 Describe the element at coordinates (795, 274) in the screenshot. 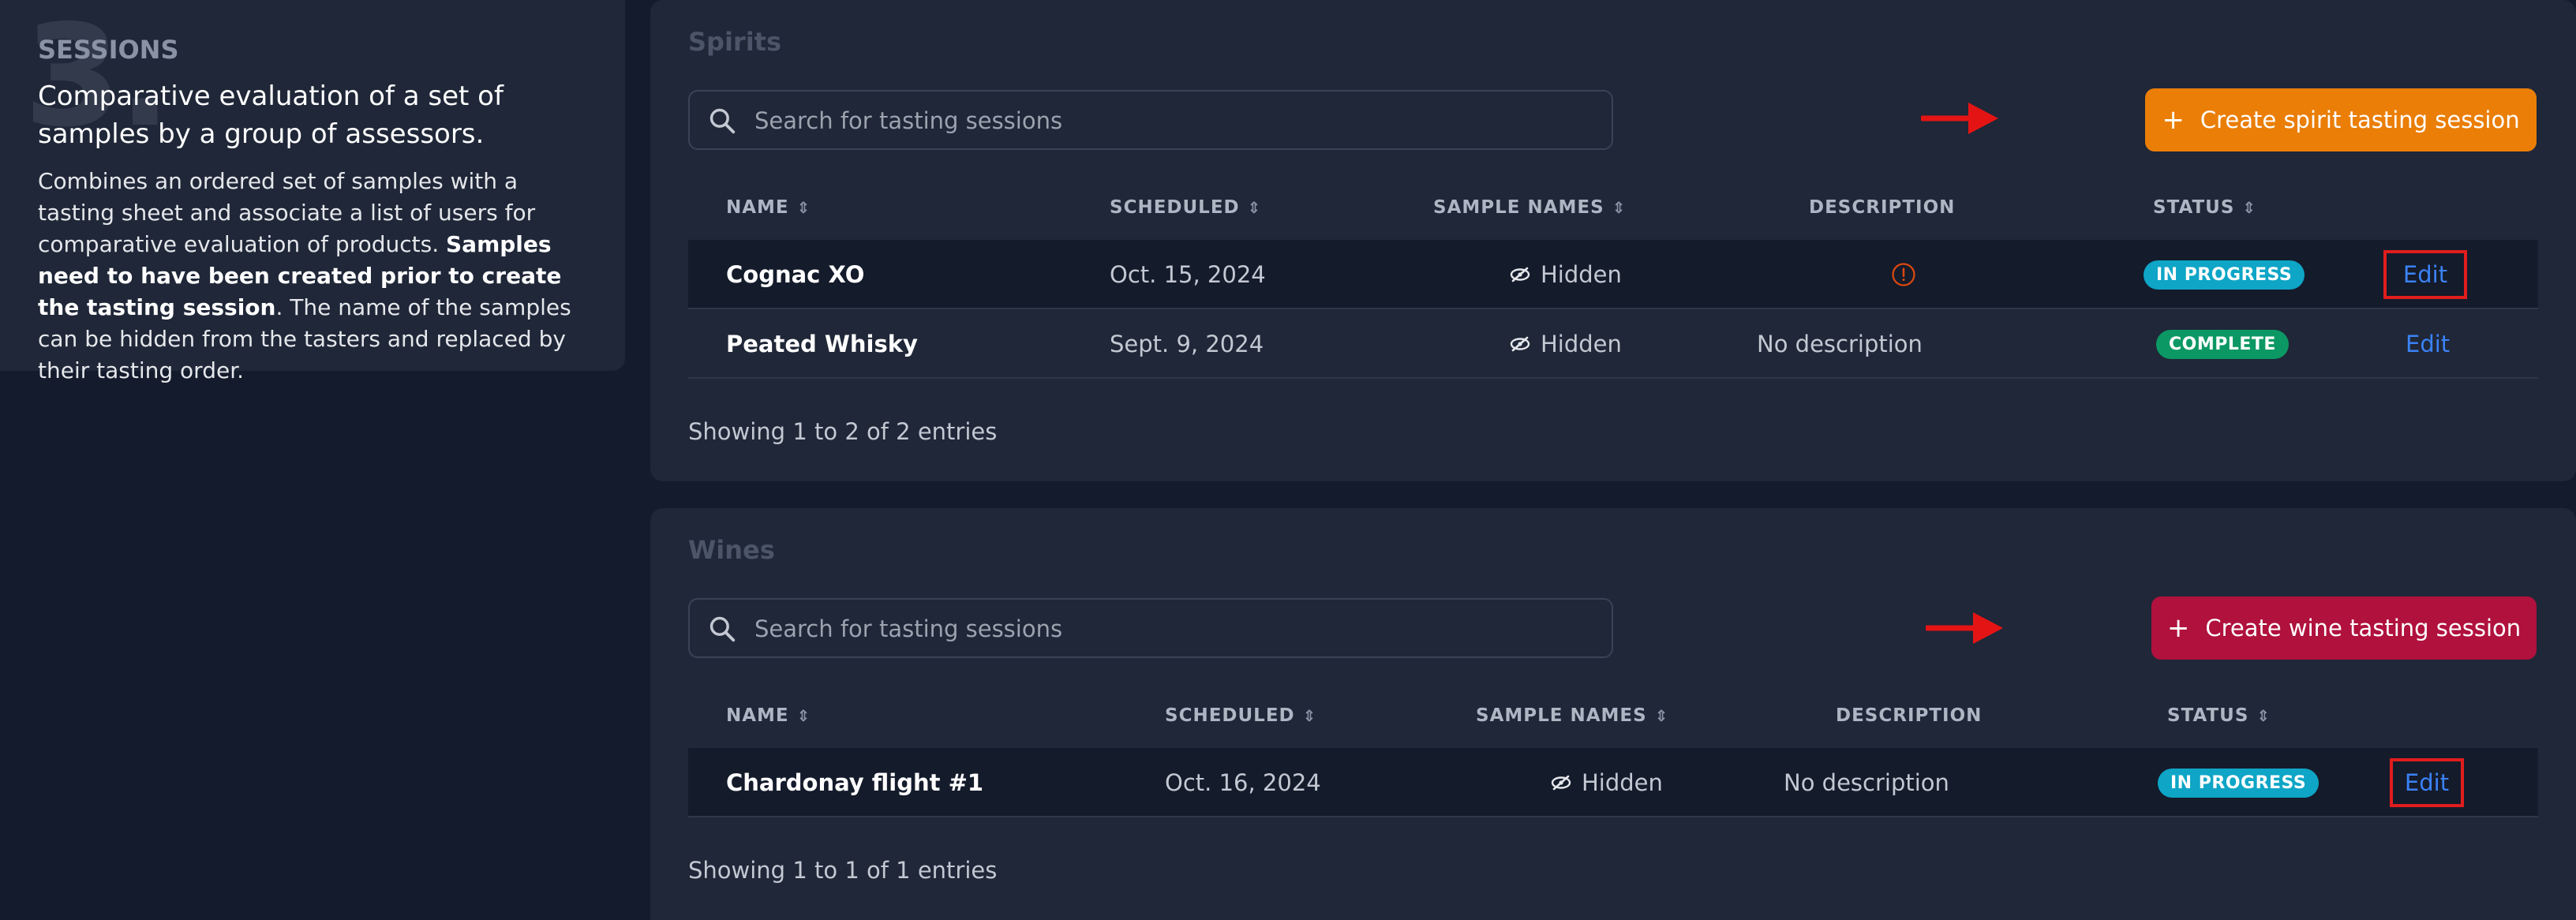

I see `session-name: Cognac XO` at that location.